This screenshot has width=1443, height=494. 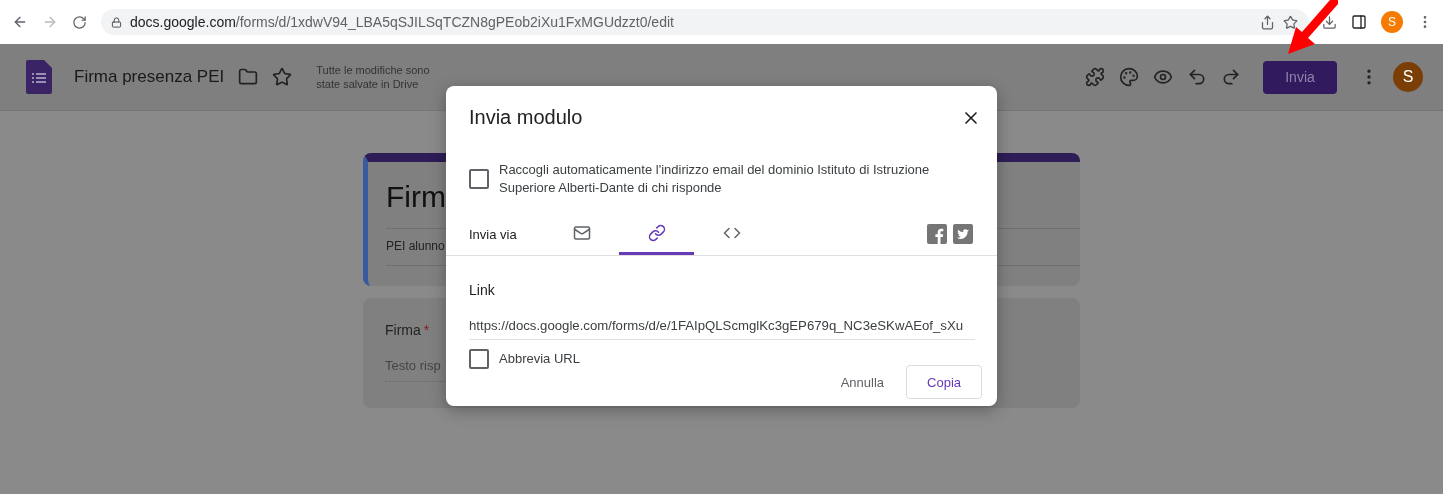 I want to click on address-bar: docs.google.com/forms/d/1xdwV94_LBA5qSJILSqTCZN8gPEob2iXu1FxMGUdzzt0/edit, so click(x=704, y=22).